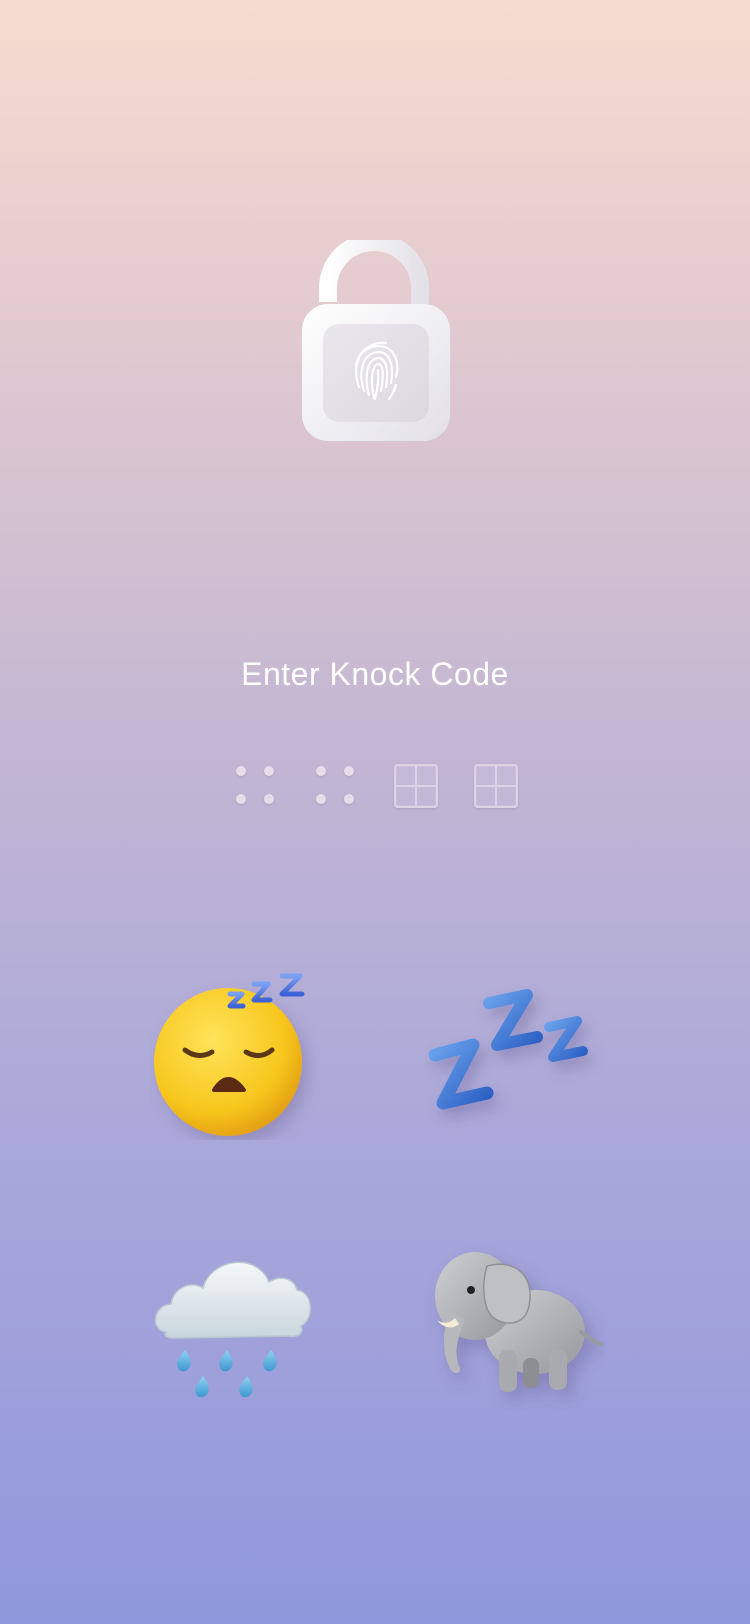  I want to click on zzz-icon, so click(508, 1049).